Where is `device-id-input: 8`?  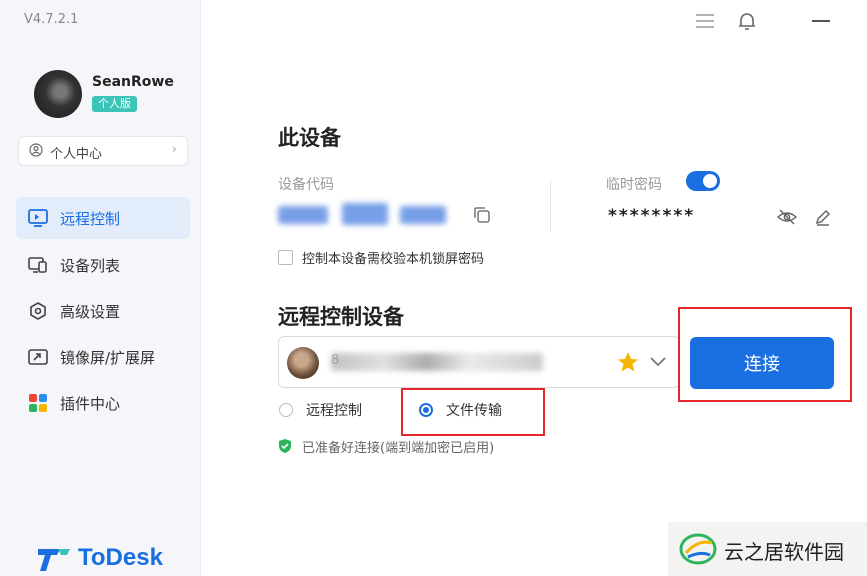 device-id-input: 8 is located at coordinates (479, 362).